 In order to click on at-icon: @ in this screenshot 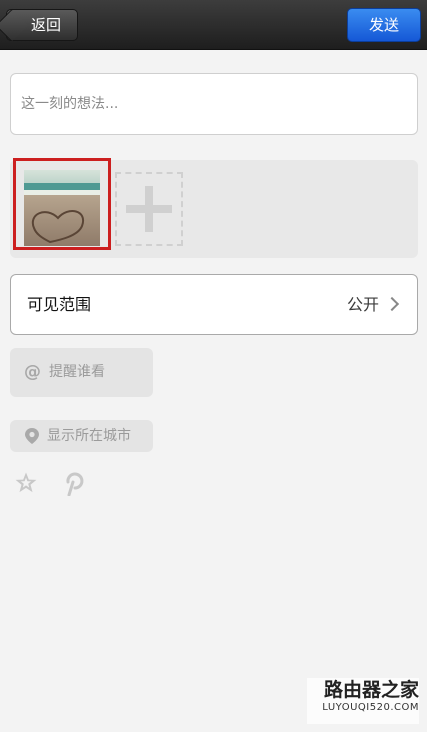, I will do `click(32, 372)`.